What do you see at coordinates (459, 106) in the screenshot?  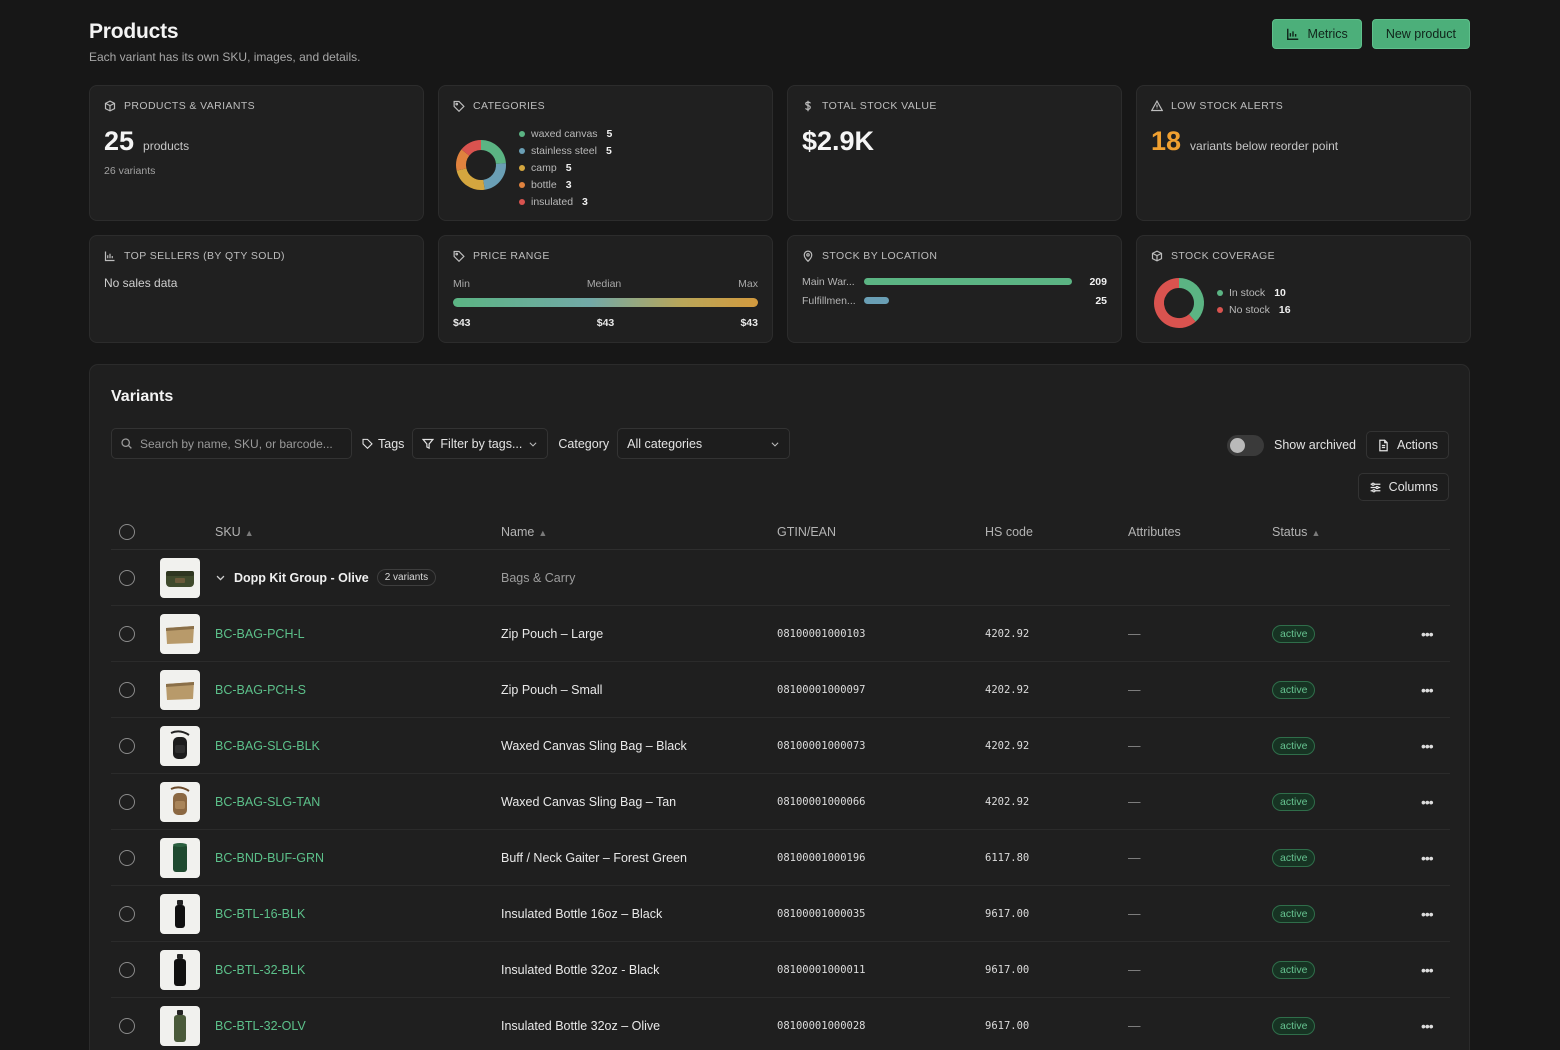 I see `tag-icon` at bounding box center [459, 106].